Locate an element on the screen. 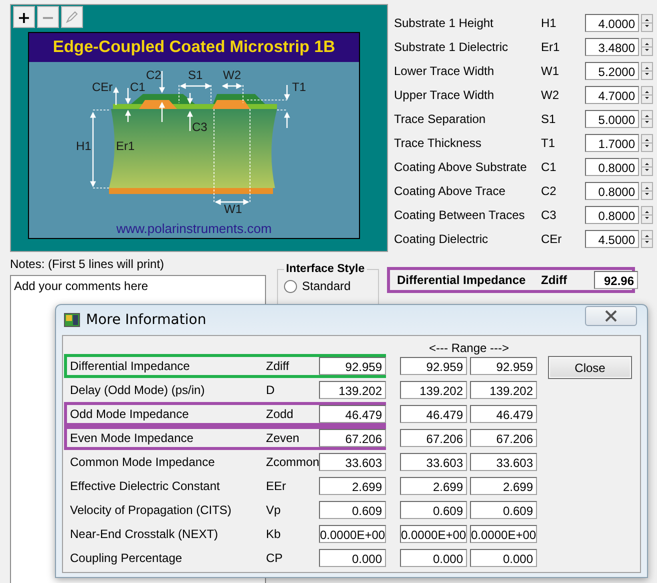 This screenshot has width=657, height=583. range-low-value: 139.202 is located at coordinates (433, 390).